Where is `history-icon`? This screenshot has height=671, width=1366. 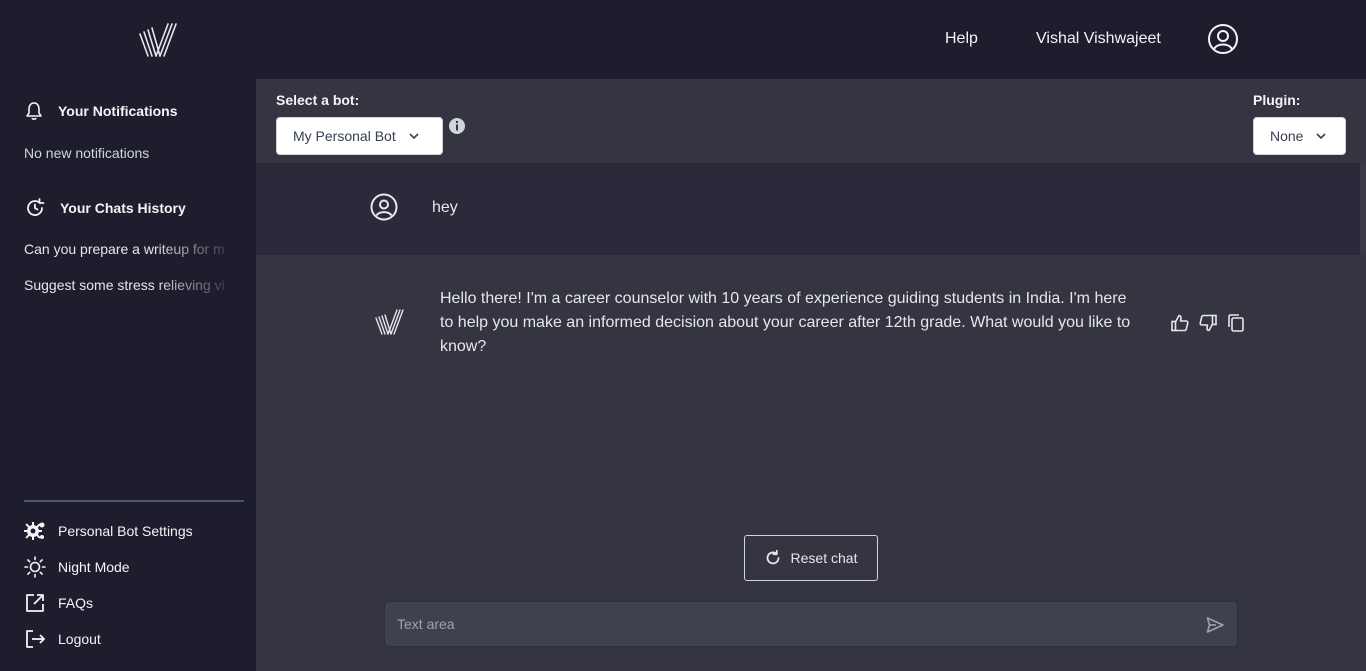 history-icon is located at coordinates (36, 207).